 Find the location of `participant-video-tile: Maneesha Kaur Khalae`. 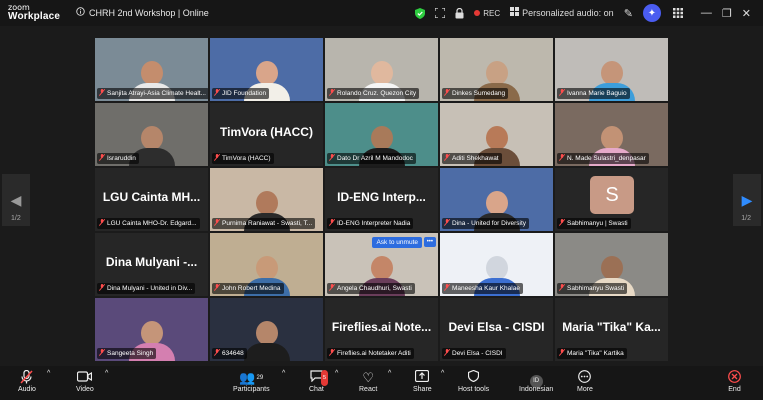

participant-video-tile: Maneesha Kaur Khalae is located at coordinates (496, 264).